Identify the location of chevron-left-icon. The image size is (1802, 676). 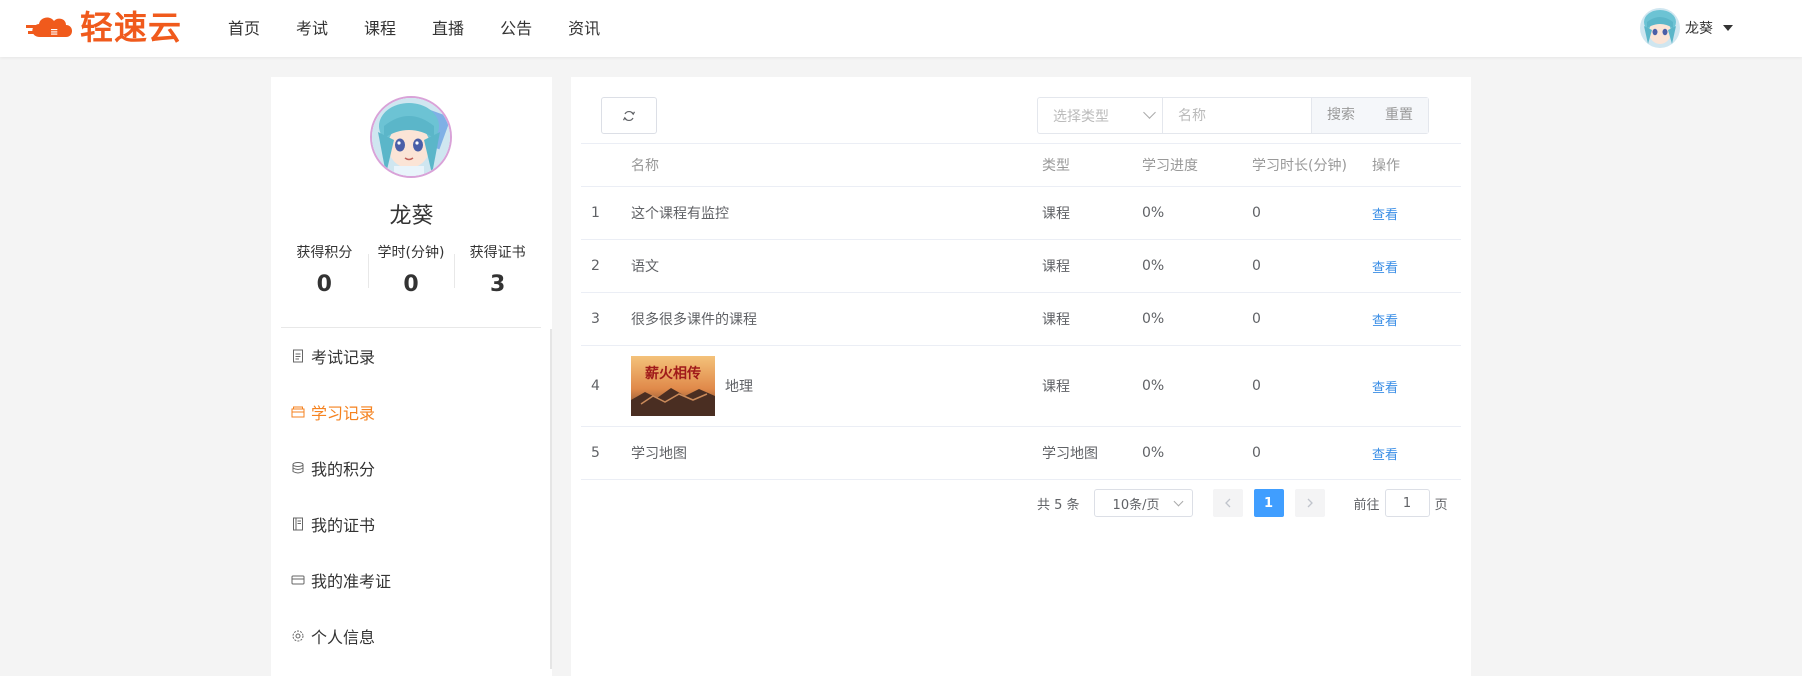
(1227, 503).